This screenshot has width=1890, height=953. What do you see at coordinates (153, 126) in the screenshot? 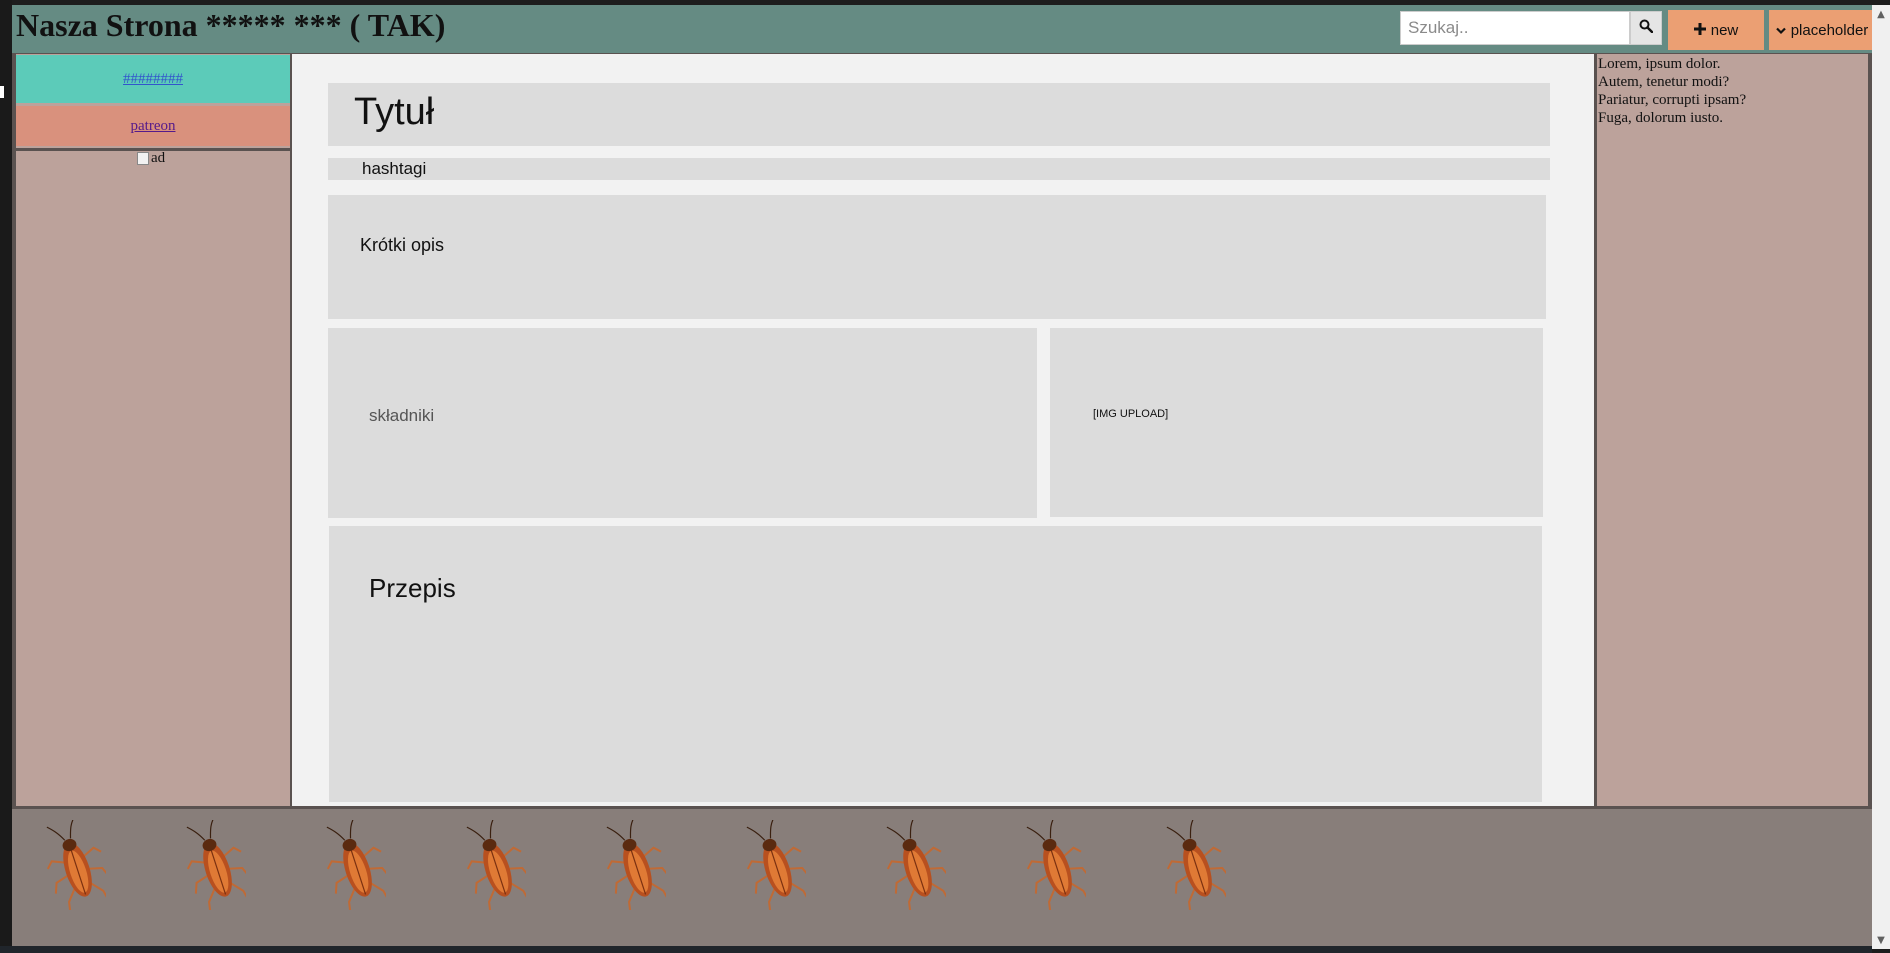
I see `sidebar-link-patreon: patreon` at bounding box center [153, 126].